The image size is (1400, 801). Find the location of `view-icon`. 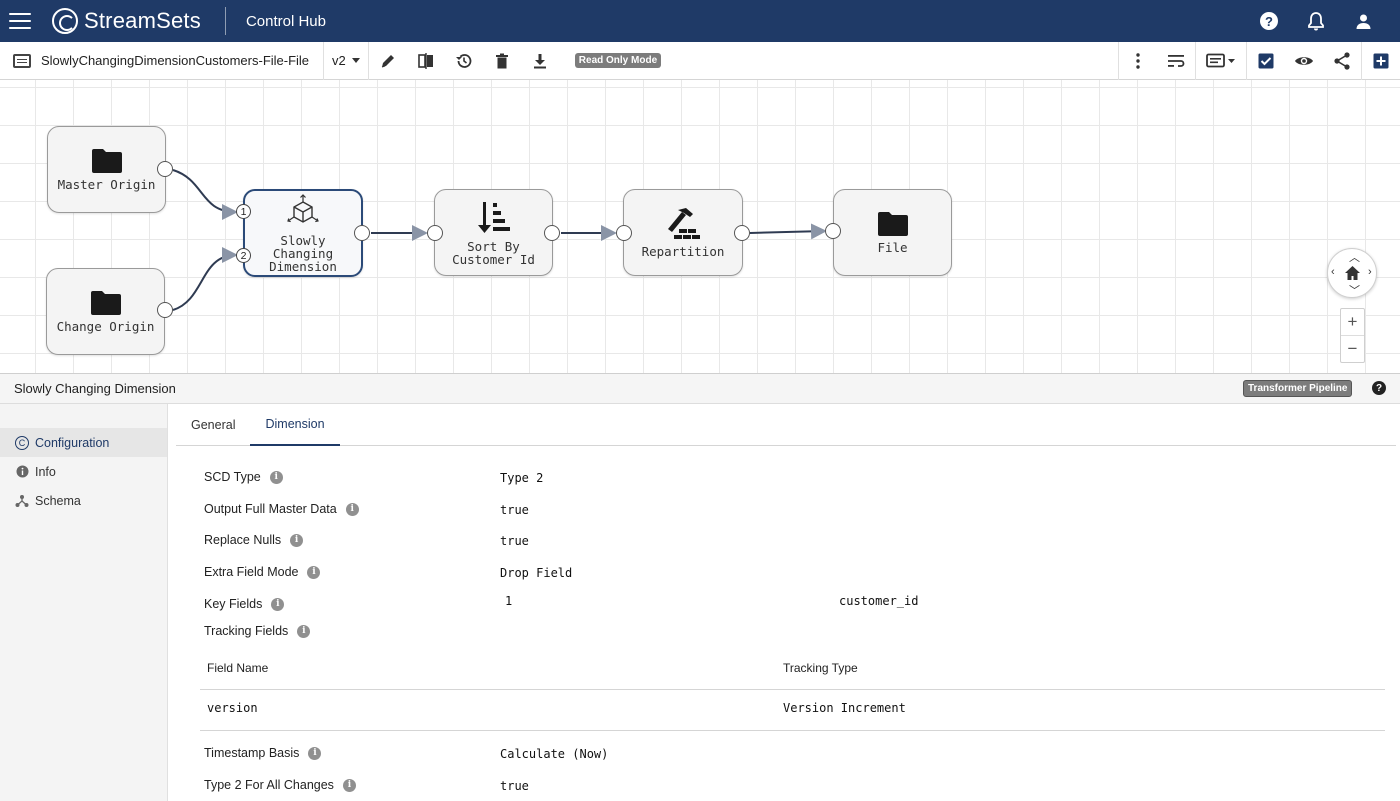

view-icon is located at coordinates (1304, 61).